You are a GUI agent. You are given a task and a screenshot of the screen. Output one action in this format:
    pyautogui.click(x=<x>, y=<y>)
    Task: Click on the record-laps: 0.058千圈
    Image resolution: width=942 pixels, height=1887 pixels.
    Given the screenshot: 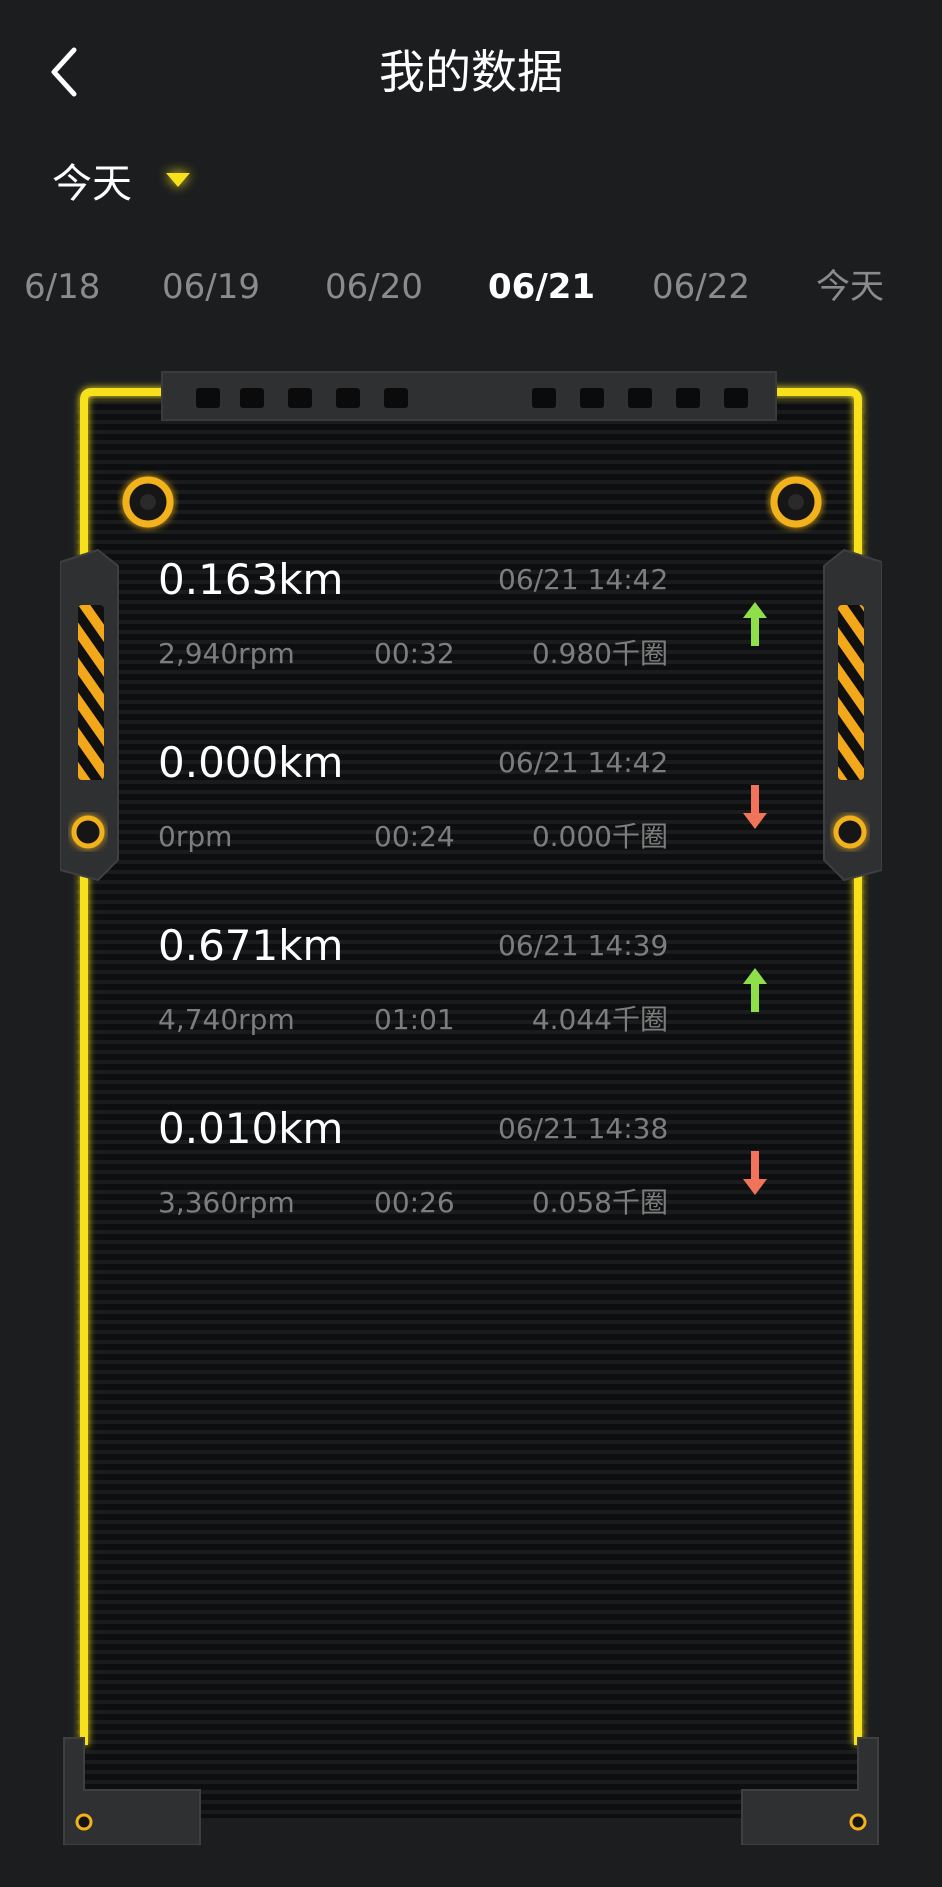 What is the action you would take?
    pyautogui.click(x=599, y=1202)
    